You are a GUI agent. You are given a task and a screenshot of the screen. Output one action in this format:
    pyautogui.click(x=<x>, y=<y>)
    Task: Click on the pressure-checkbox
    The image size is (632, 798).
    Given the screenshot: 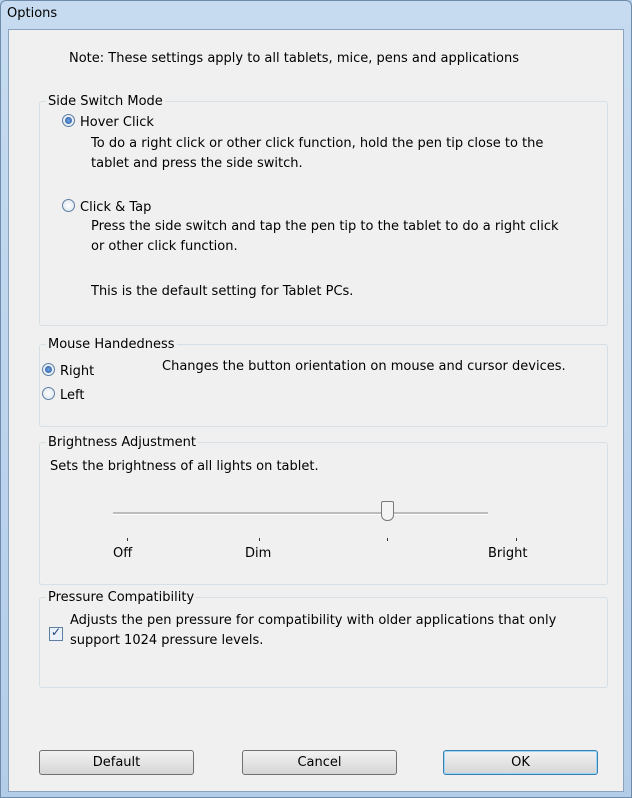 What is the action you would take?
    pyautogui.click(x=56, y=635)
    